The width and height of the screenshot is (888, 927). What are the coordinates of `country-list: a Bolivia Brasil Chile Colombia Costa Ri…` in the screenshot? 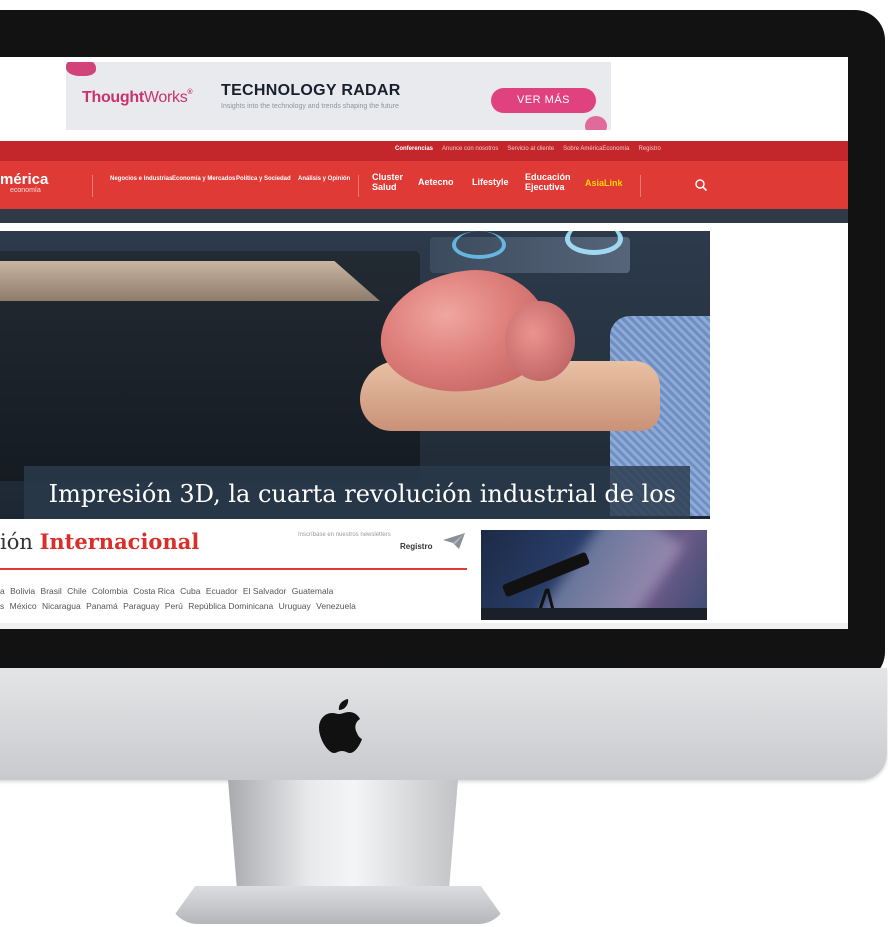 It's located at (235, 599).